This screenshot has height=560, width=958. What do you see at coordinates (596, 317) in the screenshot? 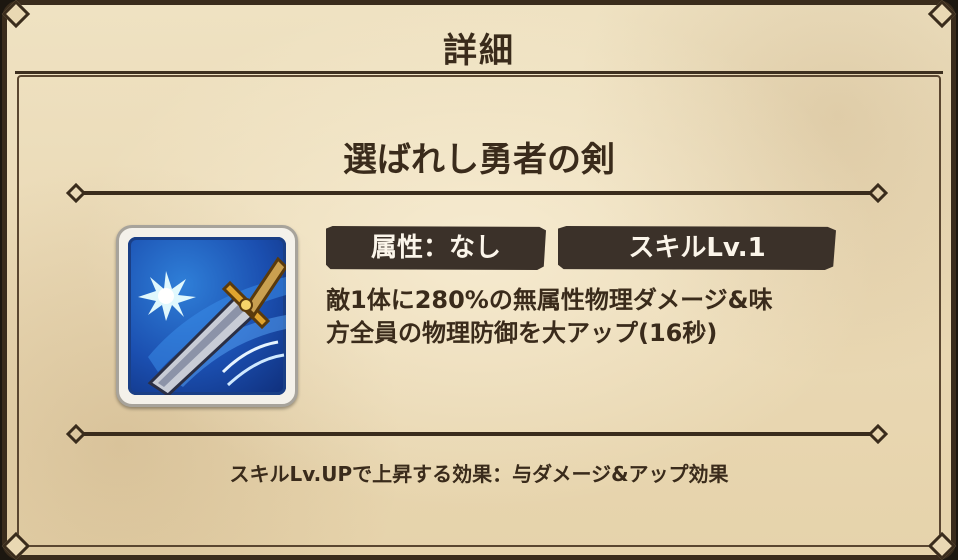
I see `skill-description: 敵1体に280%の無属性物理ダメージ&味 方全員の物理防御を大アップ(16秒)` at bounding box center [596, 317].